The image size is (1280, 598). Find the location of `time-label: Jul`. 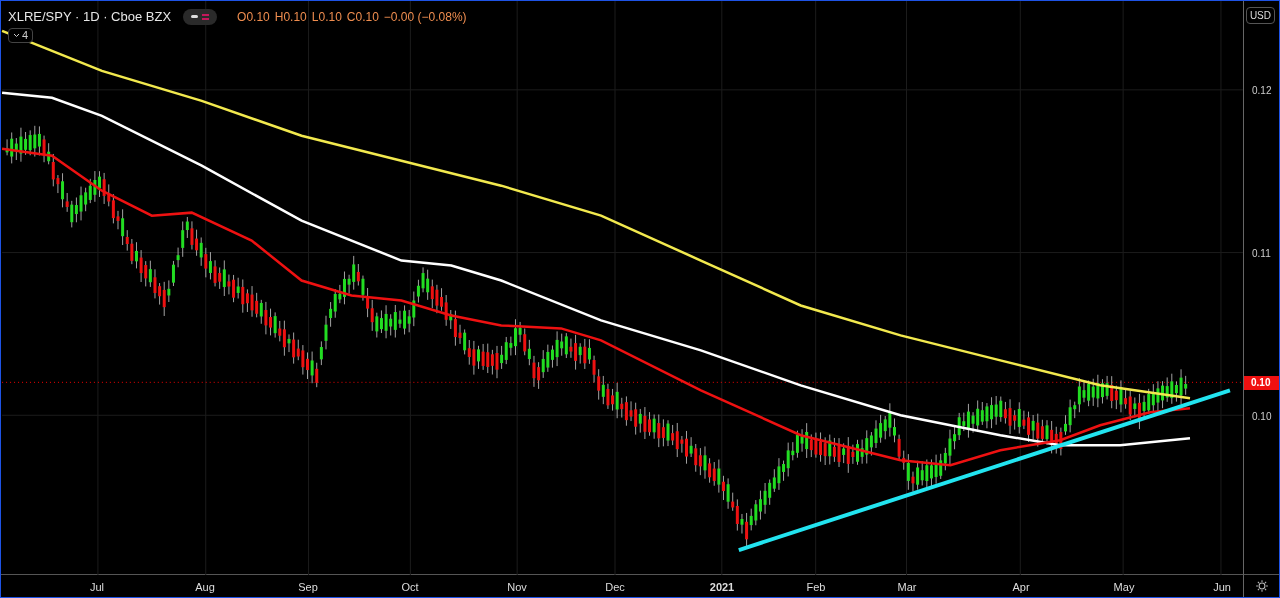

time-label: Jul is located at coordinates (97, 587).